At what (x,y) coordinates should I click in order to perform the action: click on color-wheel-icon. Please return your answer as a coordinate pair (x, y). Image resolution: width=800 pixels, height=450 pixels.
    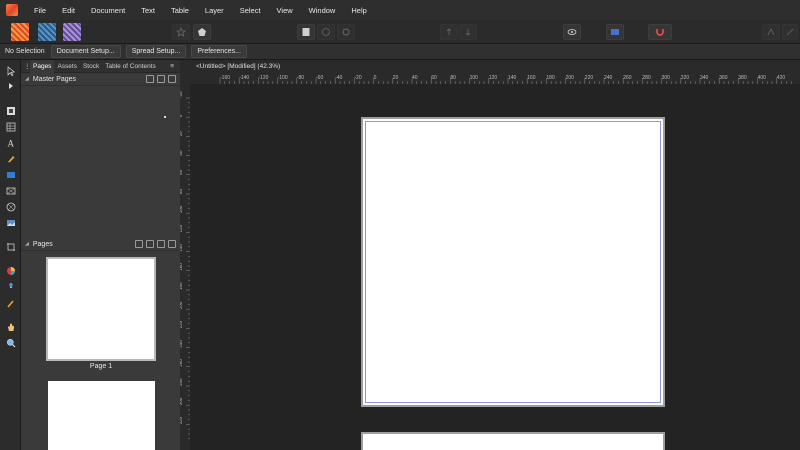
    Looking at the image, I should click on (10, 270).